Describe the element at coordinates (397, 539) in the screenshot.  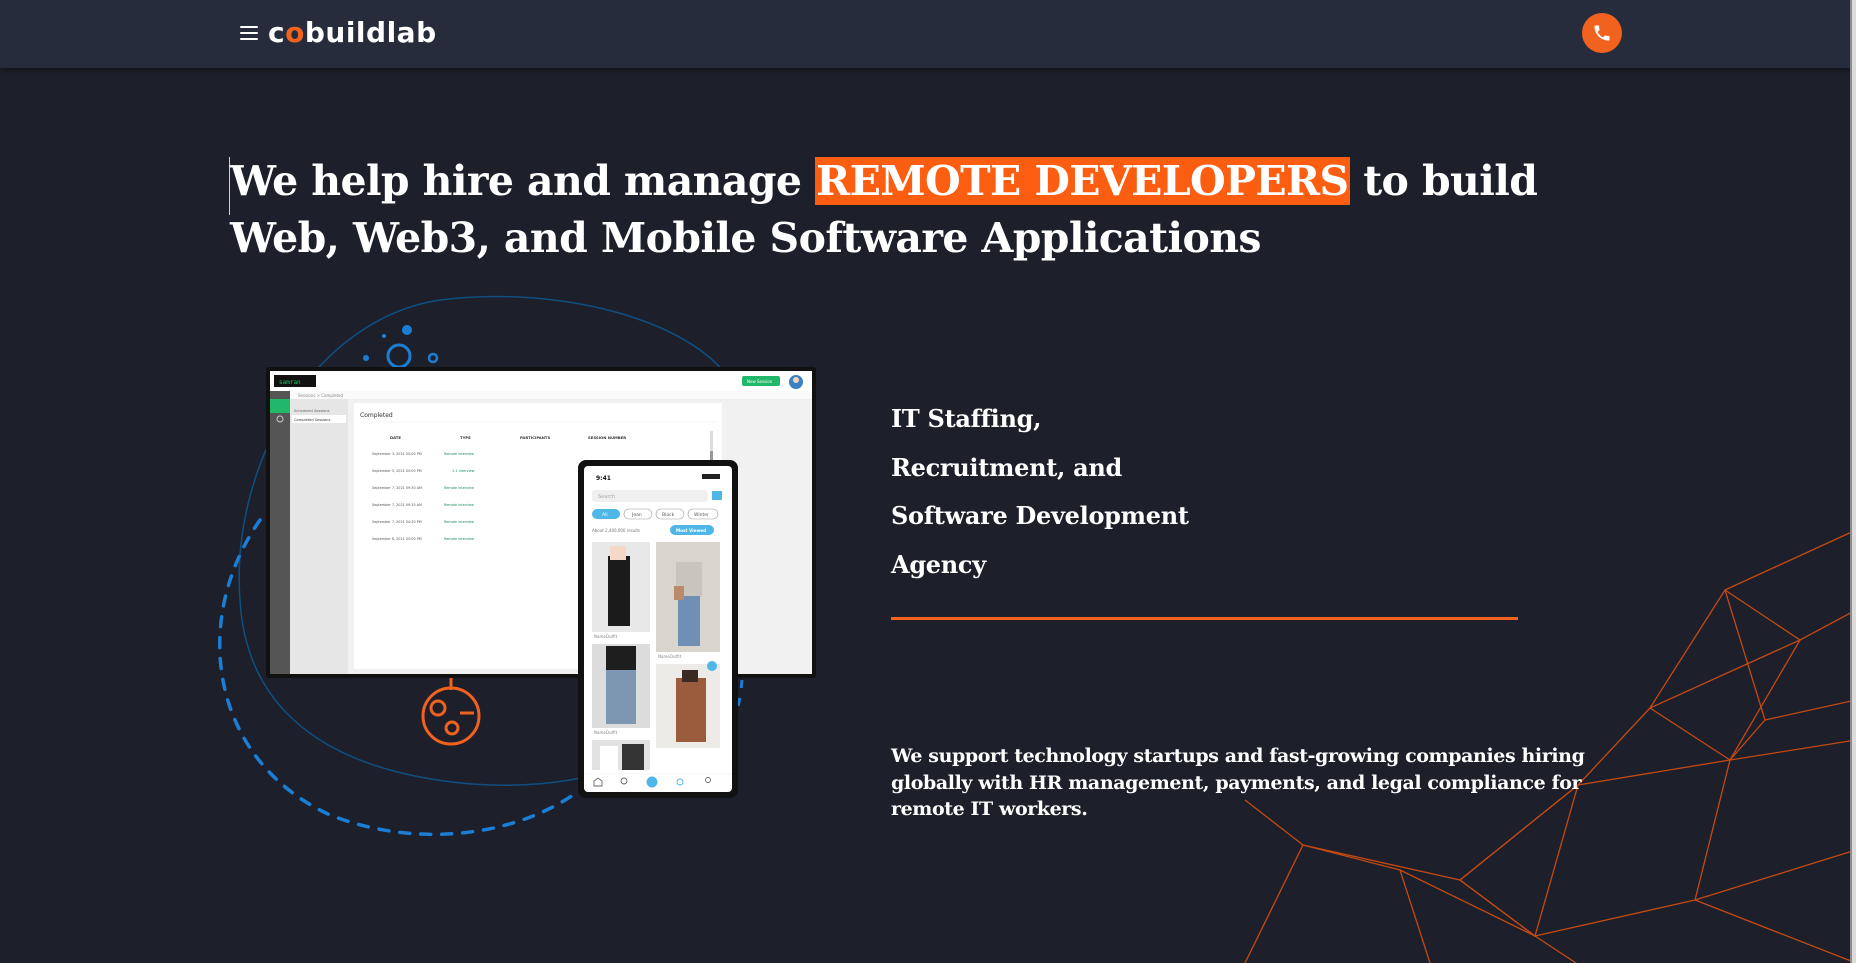
I see `row-6-date: September 8, 2021 05:00 PM` at that location.